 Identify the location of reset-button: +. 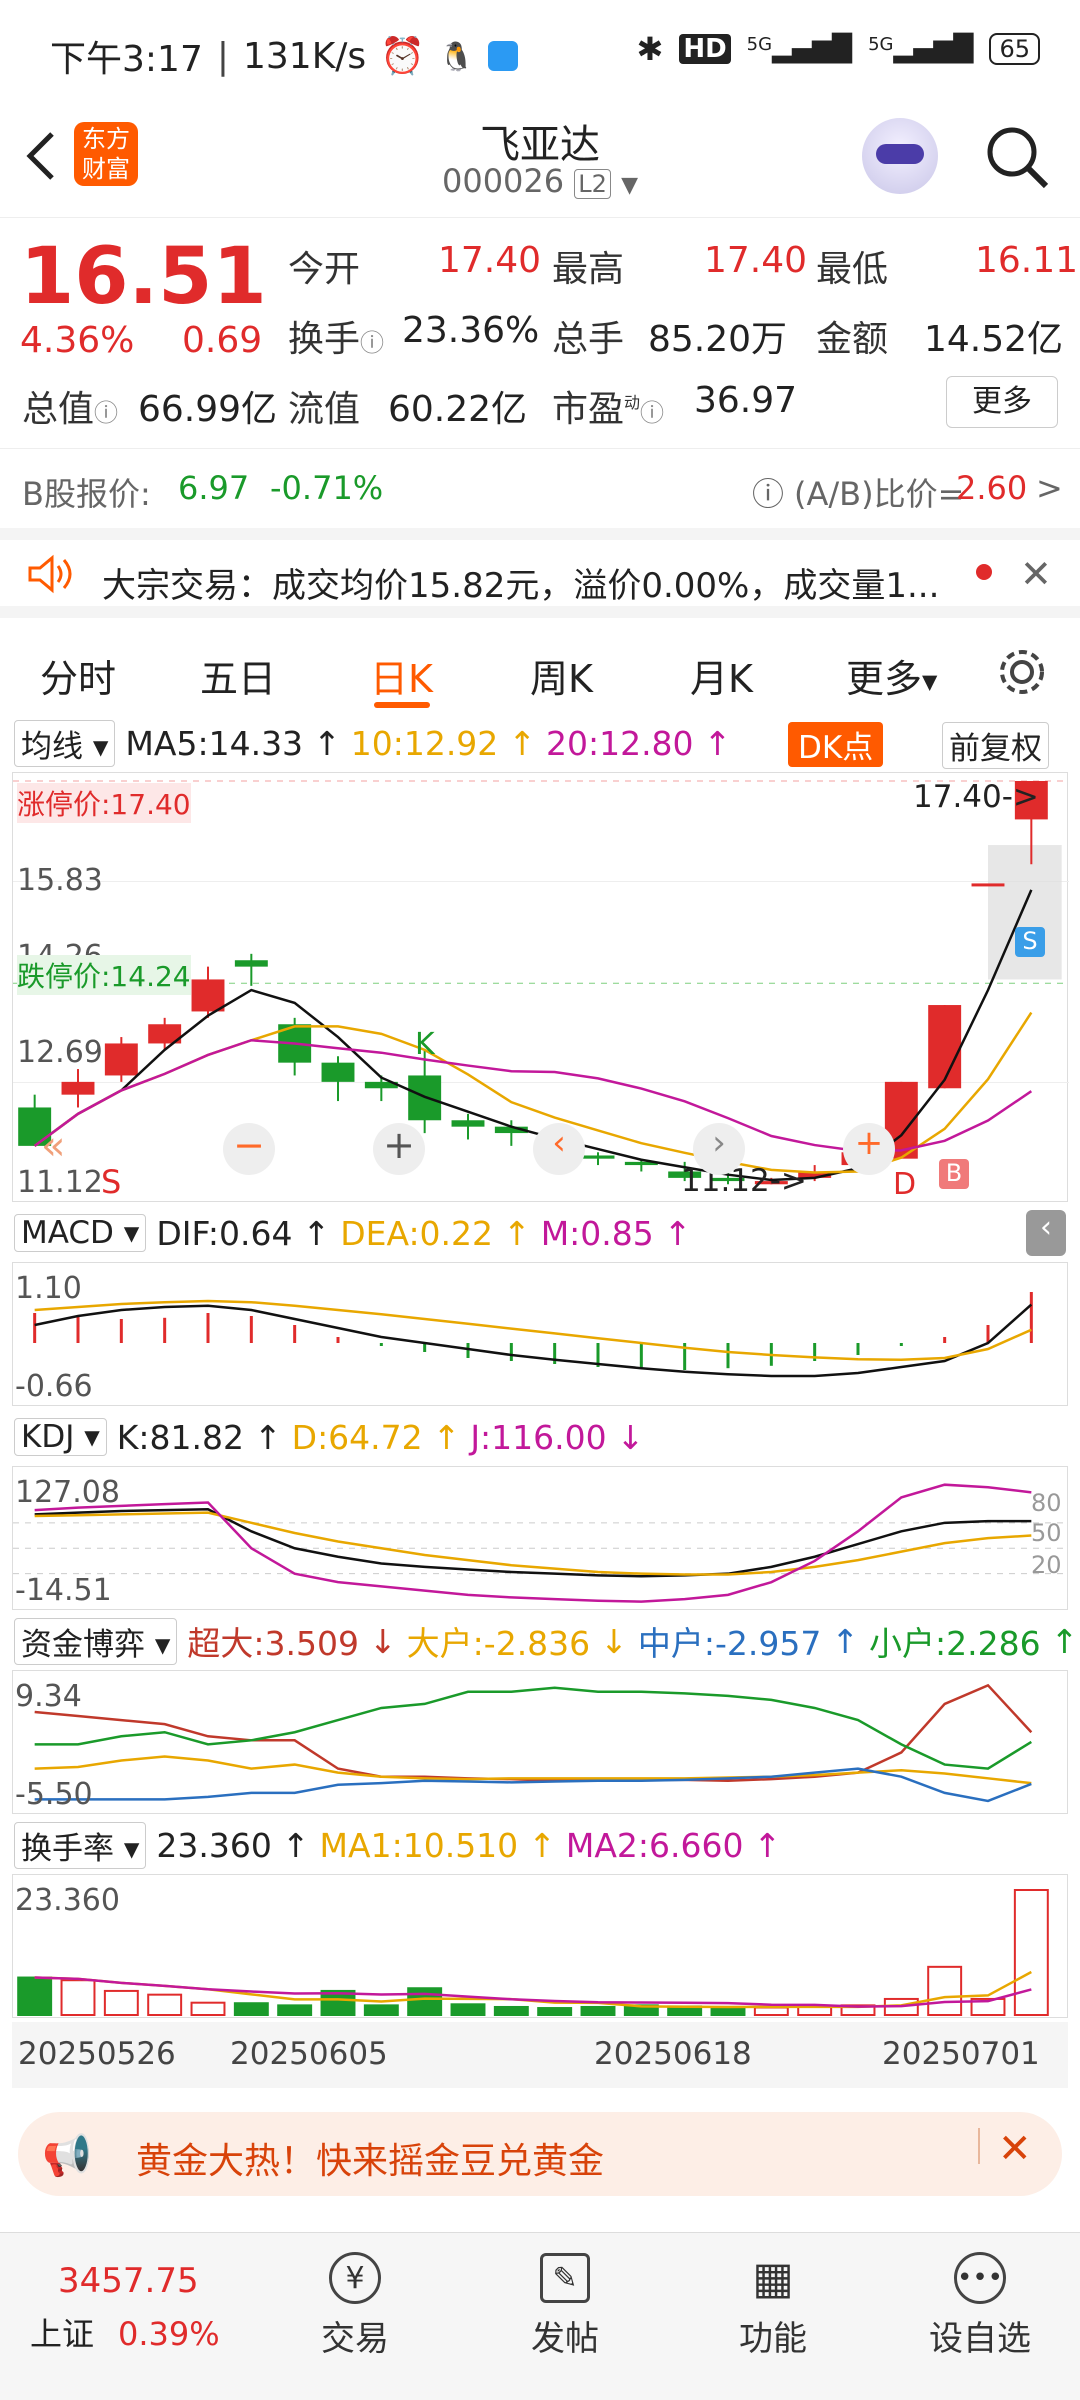
(869, 1149).